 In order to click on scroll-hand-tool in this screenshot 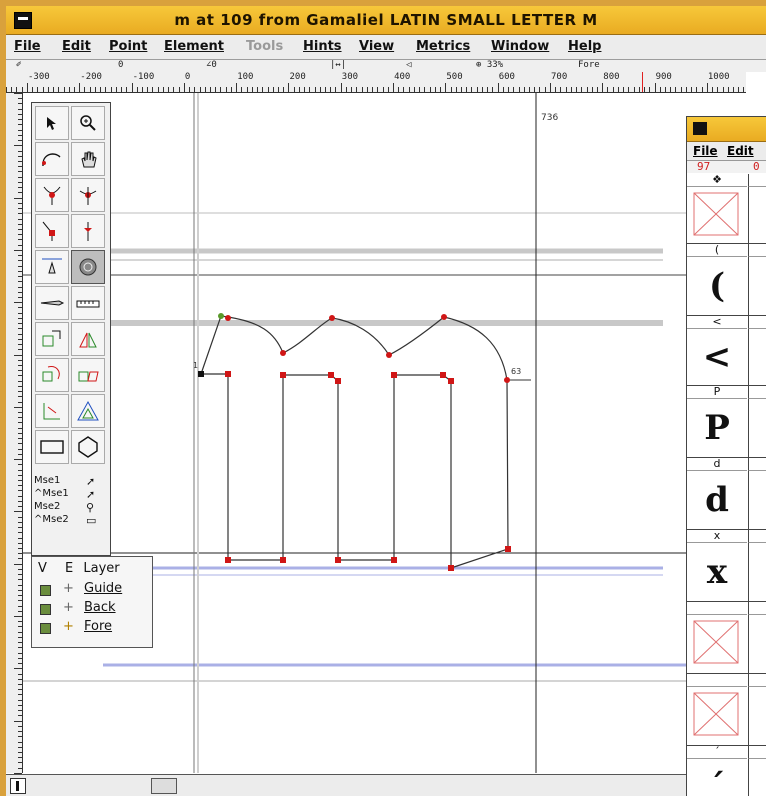, I will do `click(88, 159)`.